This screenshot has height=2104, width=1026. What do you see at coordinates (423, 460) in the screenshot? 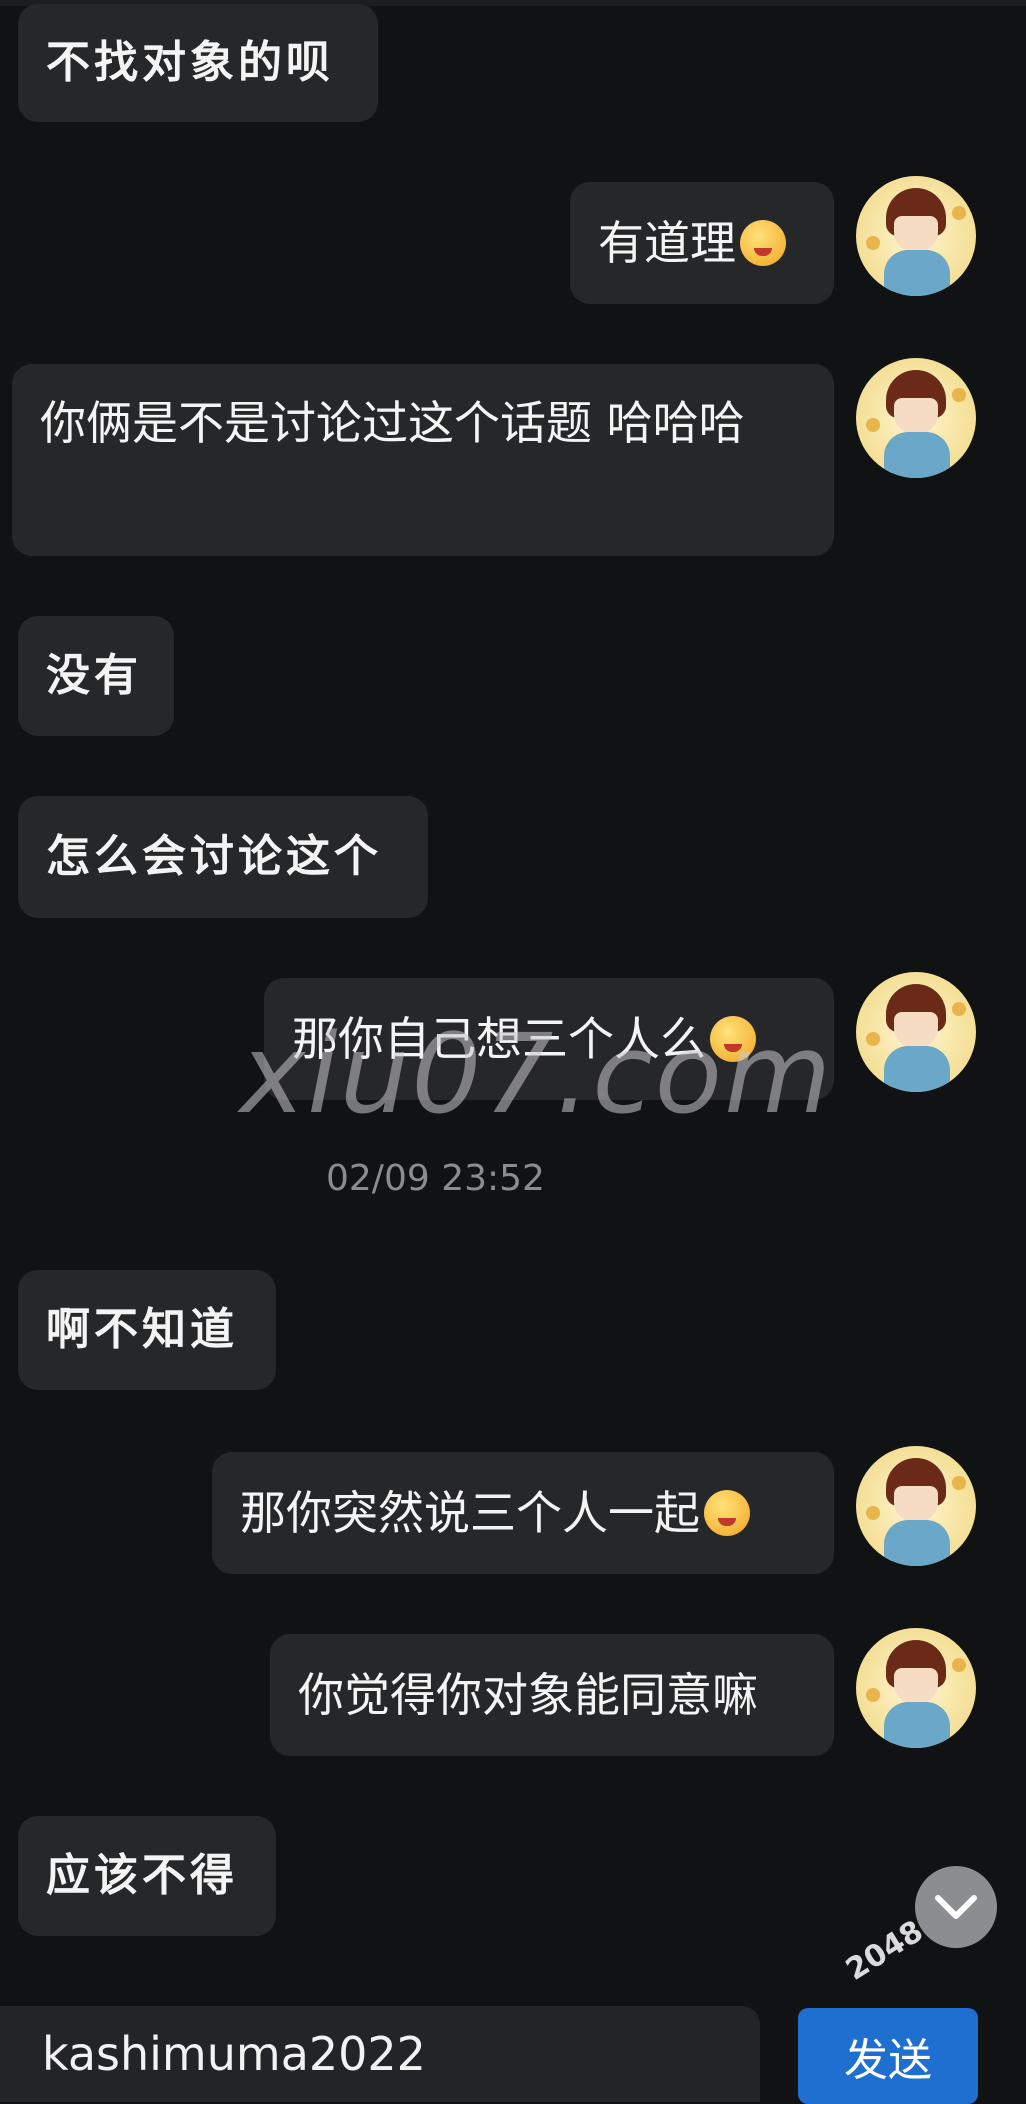
I see `message-bubble-sent: 你俩是不是讨论过这个话题 哈哈哈` at bounding box center [423, 460].